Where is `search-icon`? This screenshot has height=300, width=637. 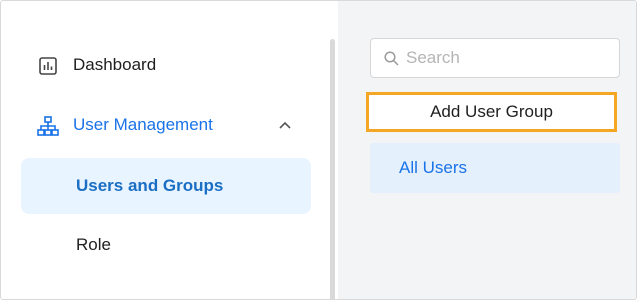 search-icon is located at coordinates (391, 58).